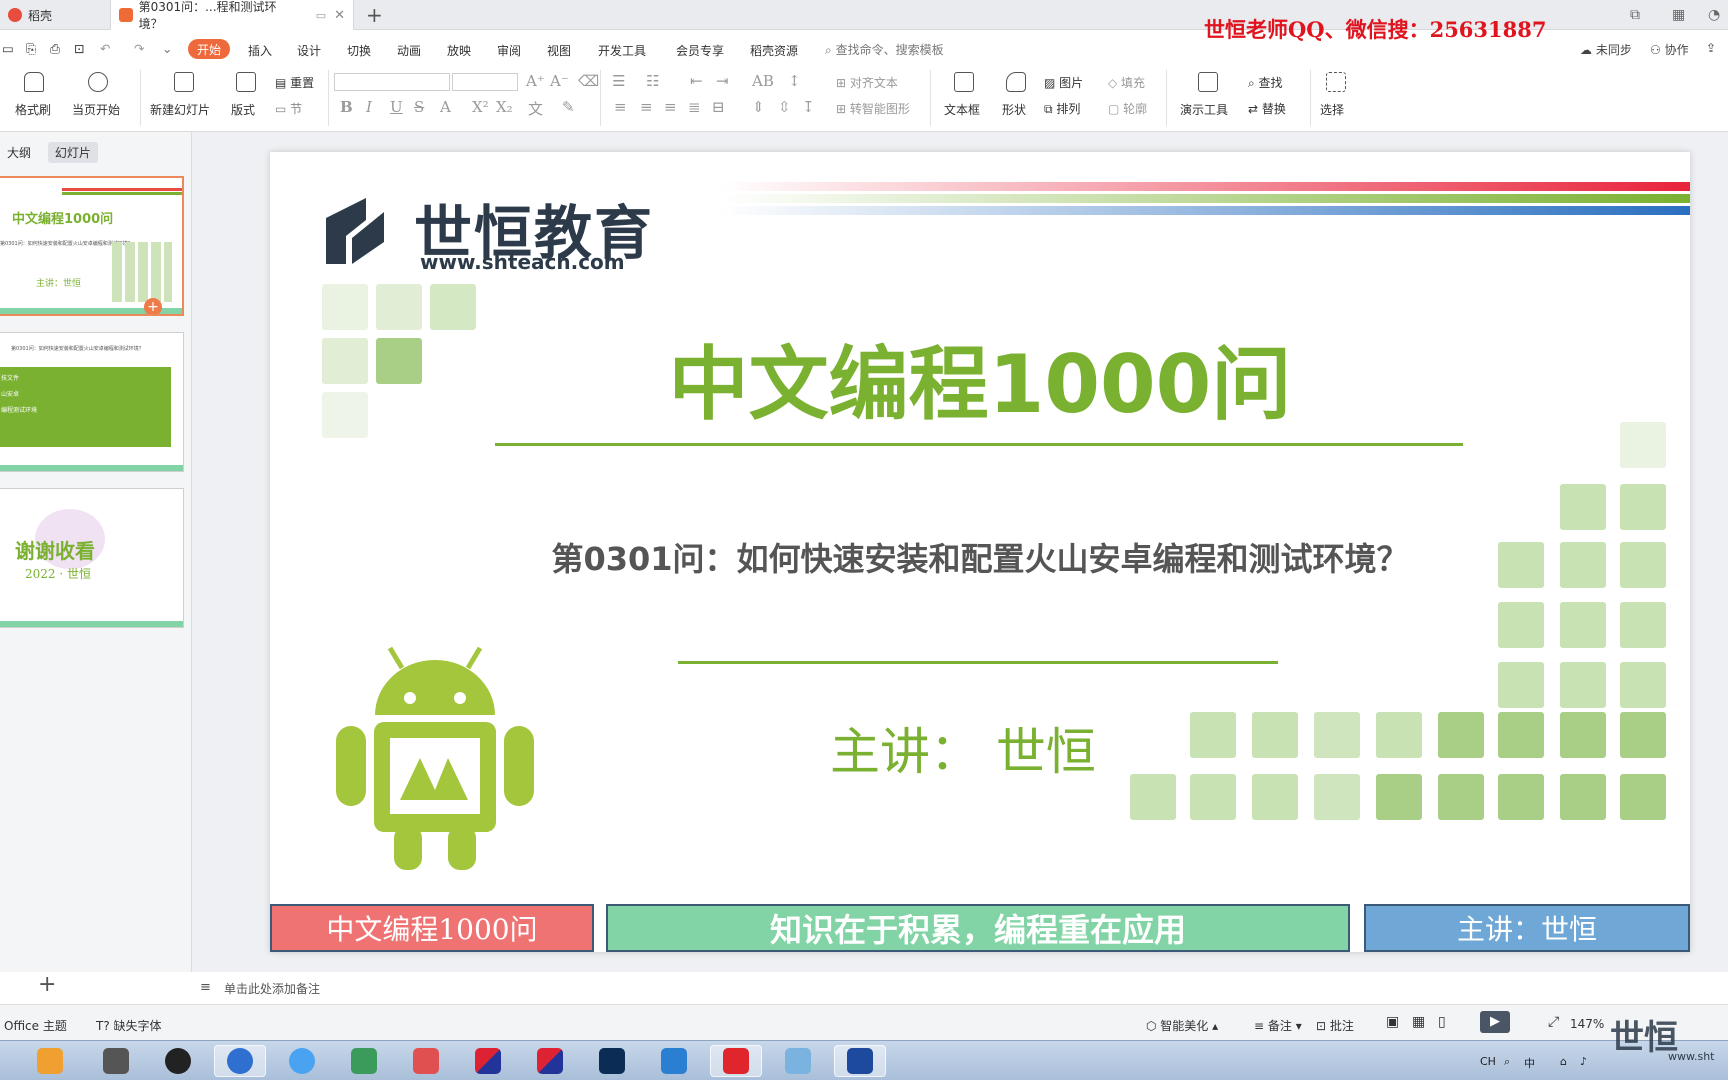 The height and width of the screenshot is (1080, 1728). Describe the element at coordinates (139, 48) in the screenshot. I see `redo-icon: ↷` at that location.